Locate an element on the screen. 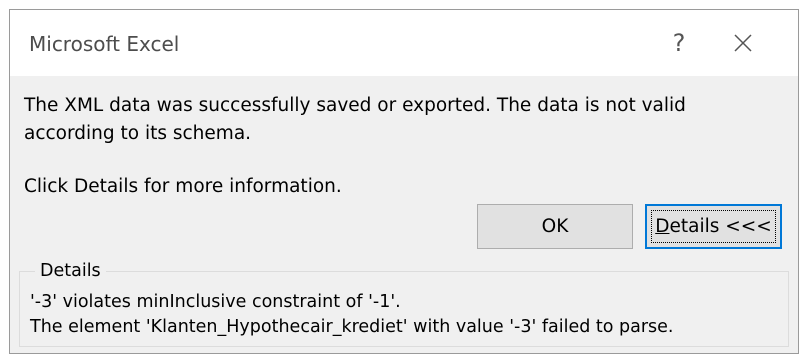  details-legend: Details is located at coordinates (70, 271).